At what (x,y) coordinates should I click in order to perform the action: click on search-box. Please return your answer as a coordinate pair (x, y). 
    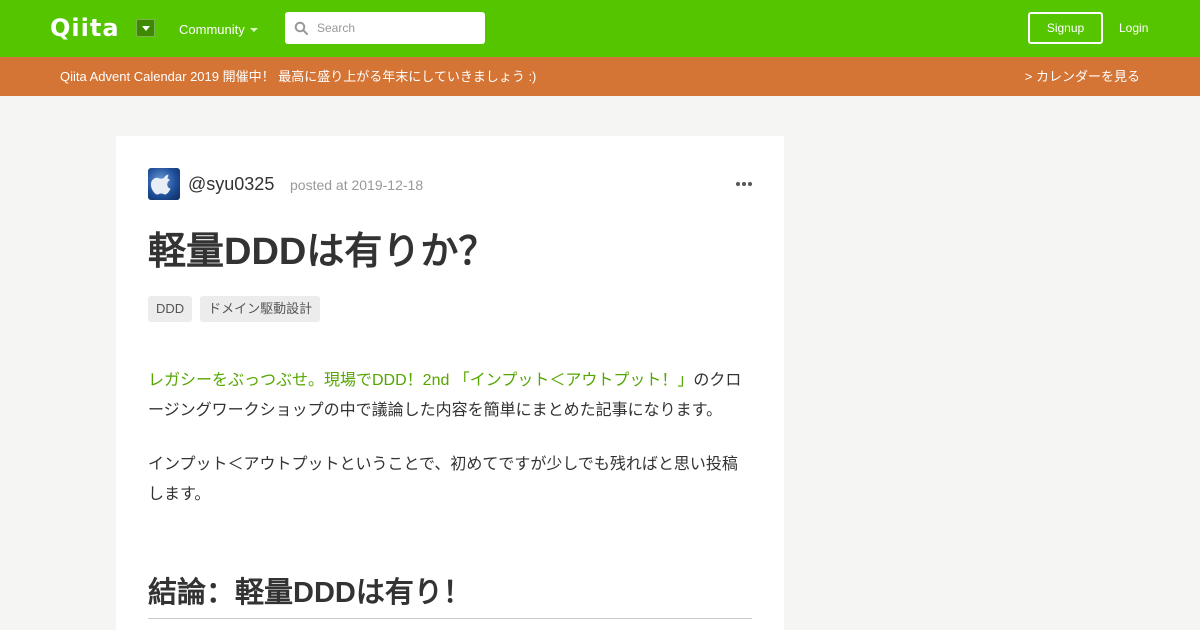
    Looking at the image, I should click on (385, 28).